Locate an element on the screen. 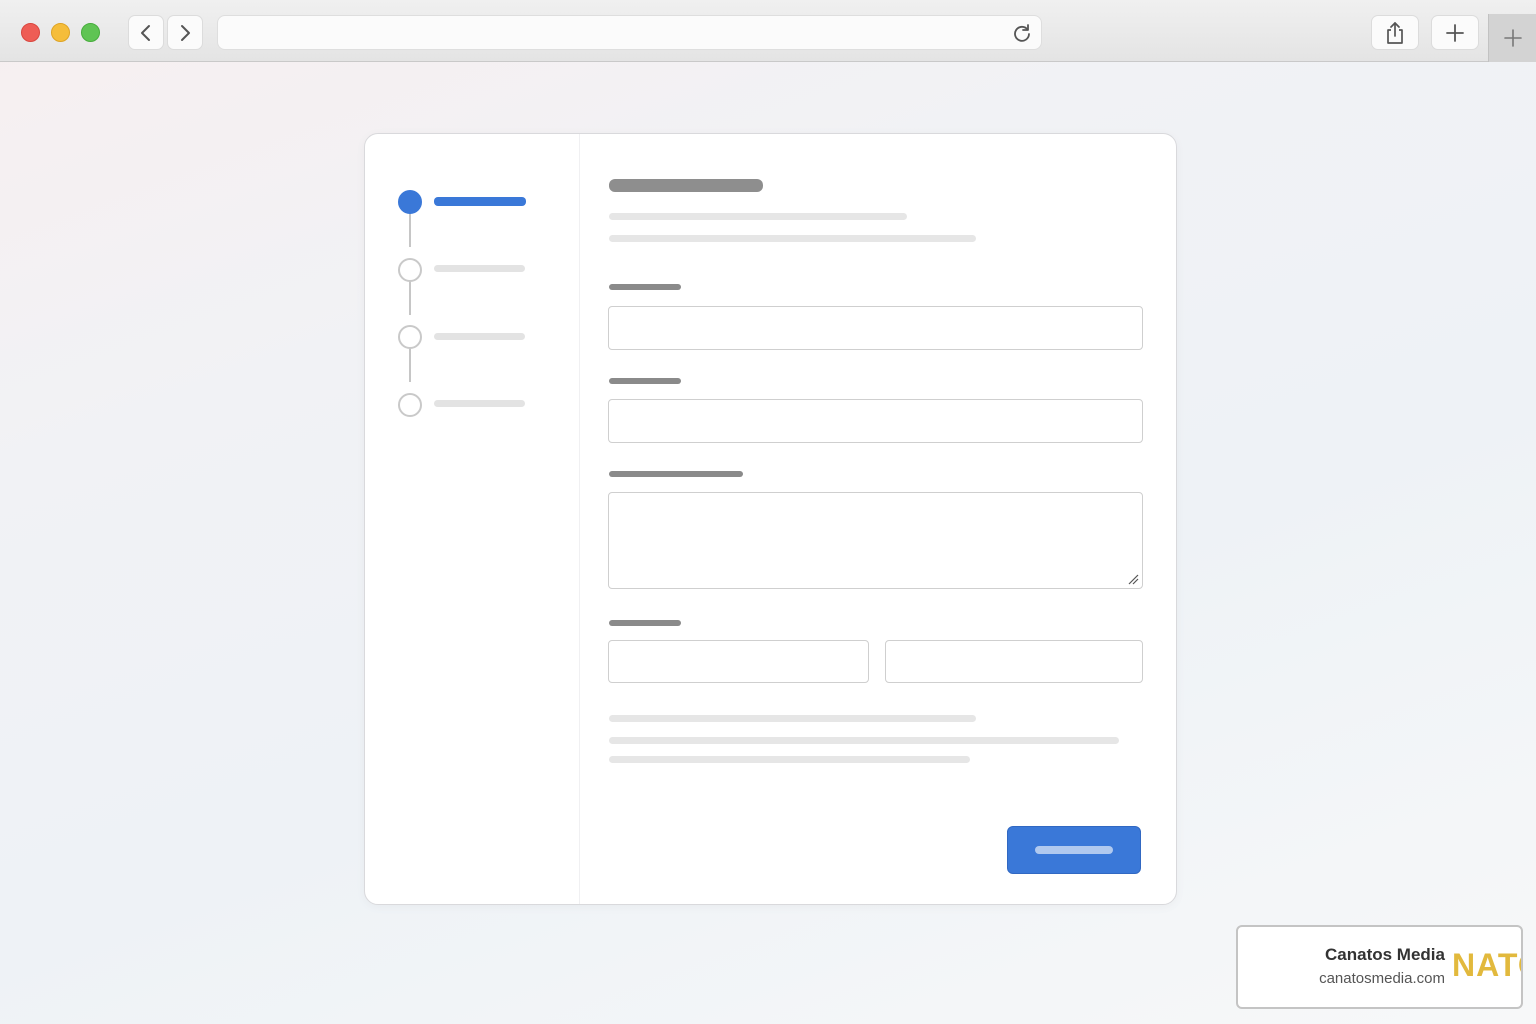  share-button is located at coordinates (1395, 32).